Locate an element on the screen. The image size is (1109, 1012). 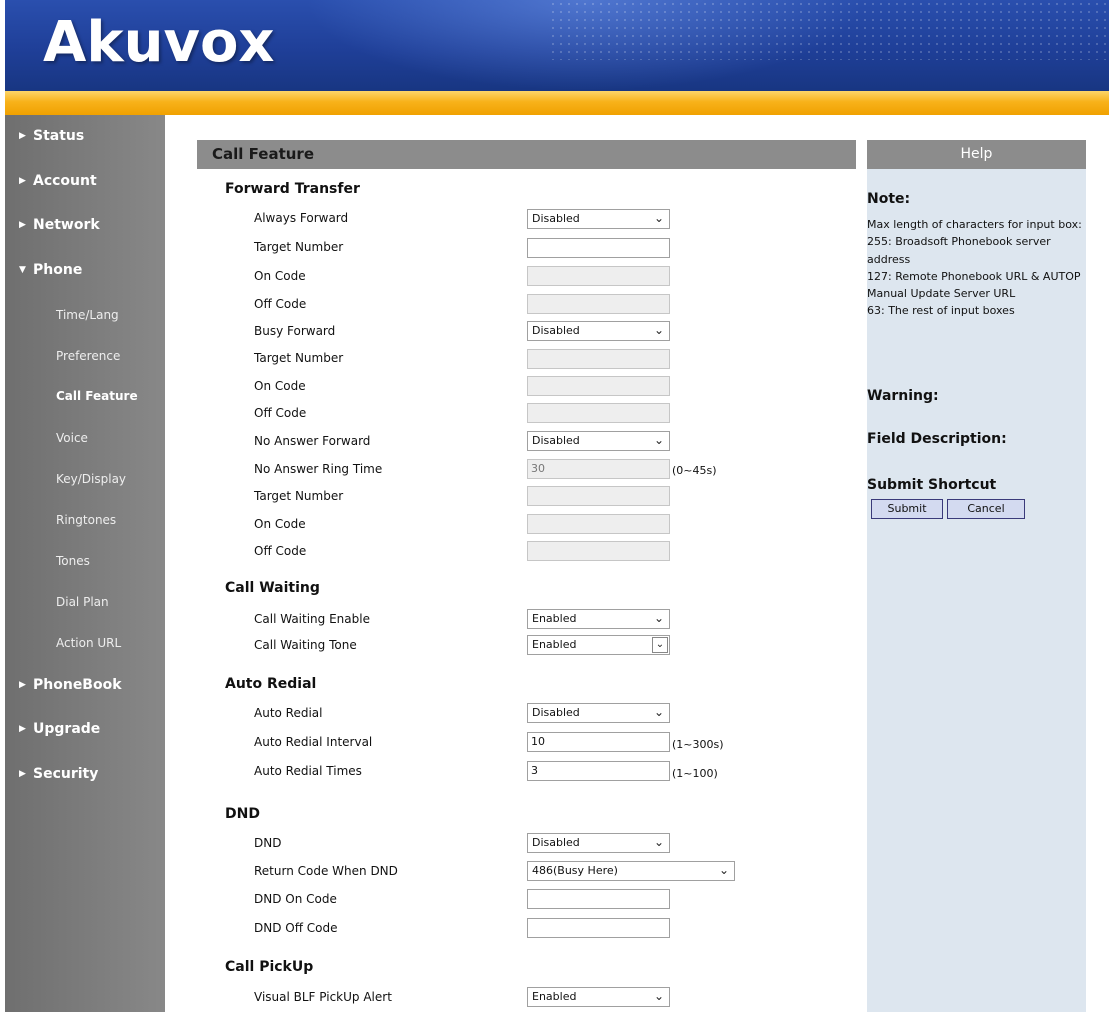
help-note-heading: Note: is located at coordinates (889, 199).